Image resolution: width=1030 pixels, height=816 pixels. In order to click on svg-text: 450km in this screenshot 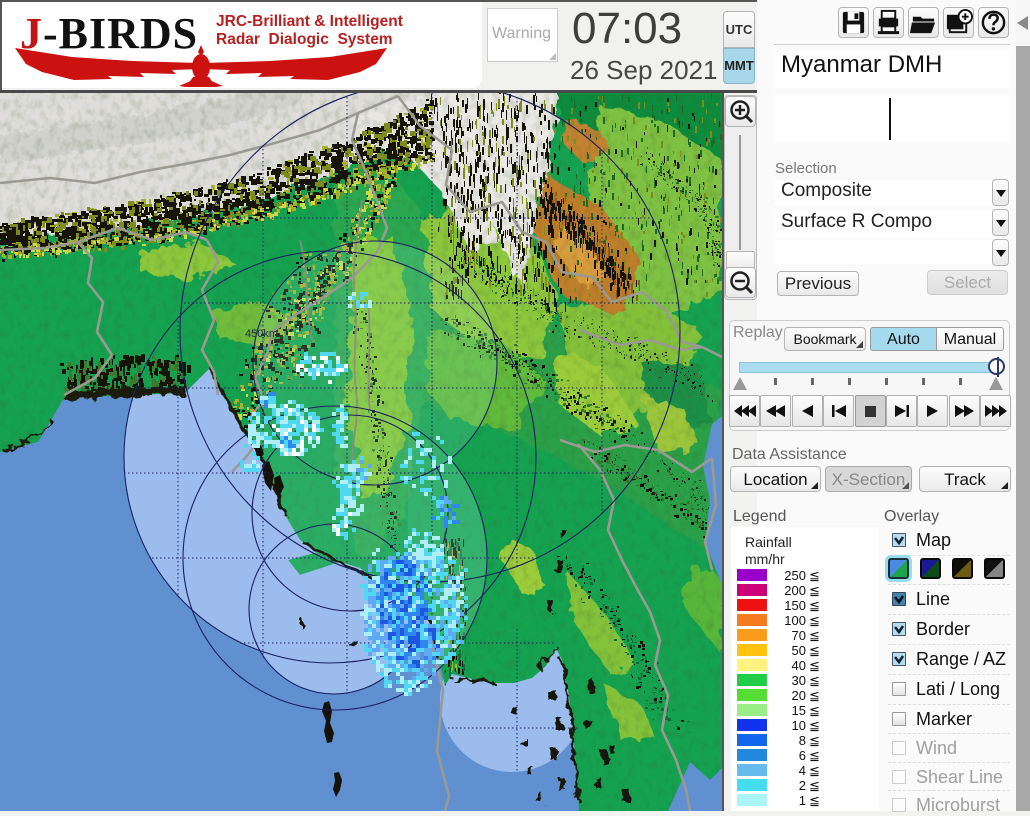, I will do `click(261, 334)`.